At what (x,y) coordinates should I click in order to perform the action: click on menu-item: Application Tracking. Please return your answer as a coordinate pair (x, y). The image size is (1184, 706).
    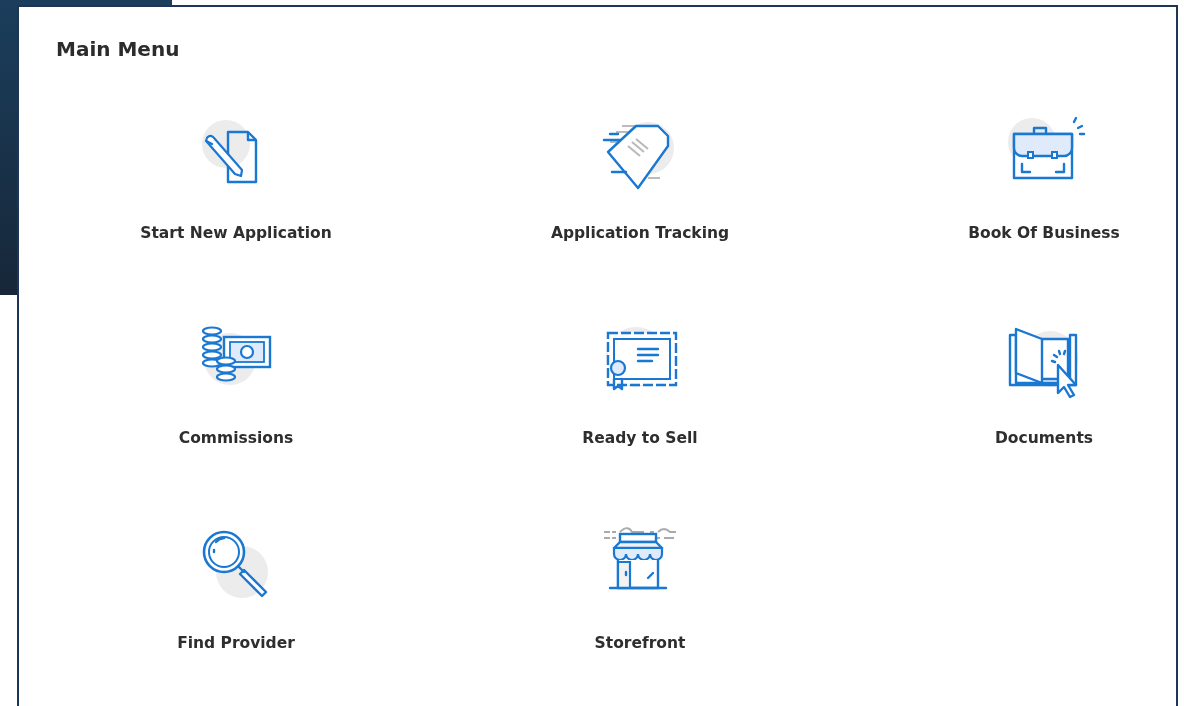
    Looking at the image, I should click on (640, 179).